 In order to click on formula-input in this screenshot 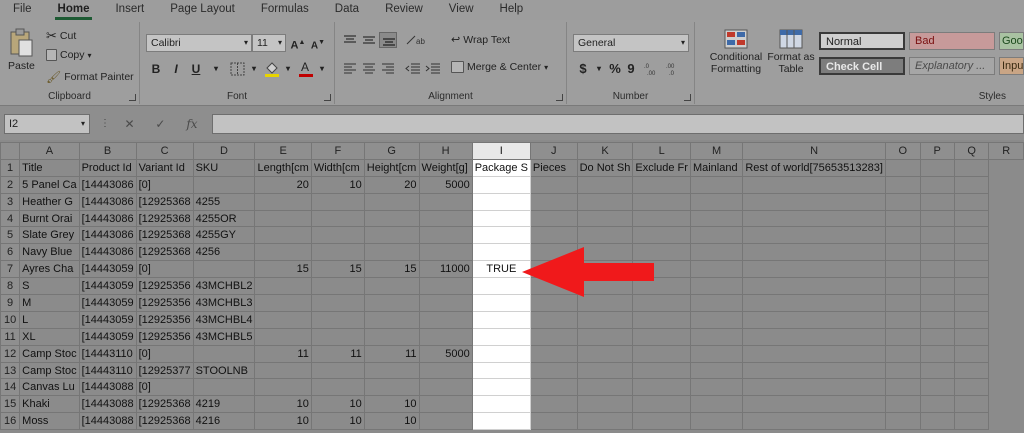, I will do `click(618, 124)`.